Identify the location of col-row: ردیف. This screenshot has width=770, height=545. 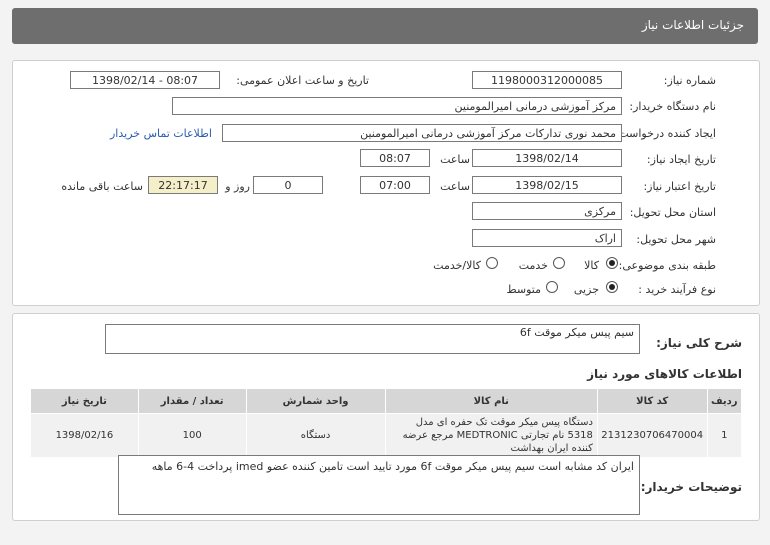
(724, 401).